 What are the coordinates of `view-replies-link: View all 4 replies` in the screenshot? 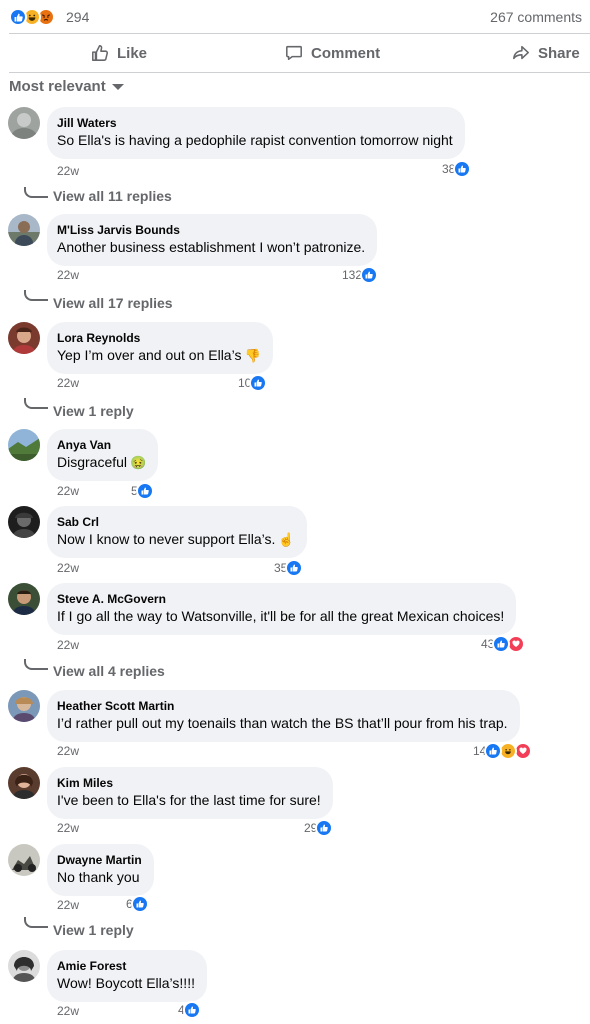 It's located at (109, 671).